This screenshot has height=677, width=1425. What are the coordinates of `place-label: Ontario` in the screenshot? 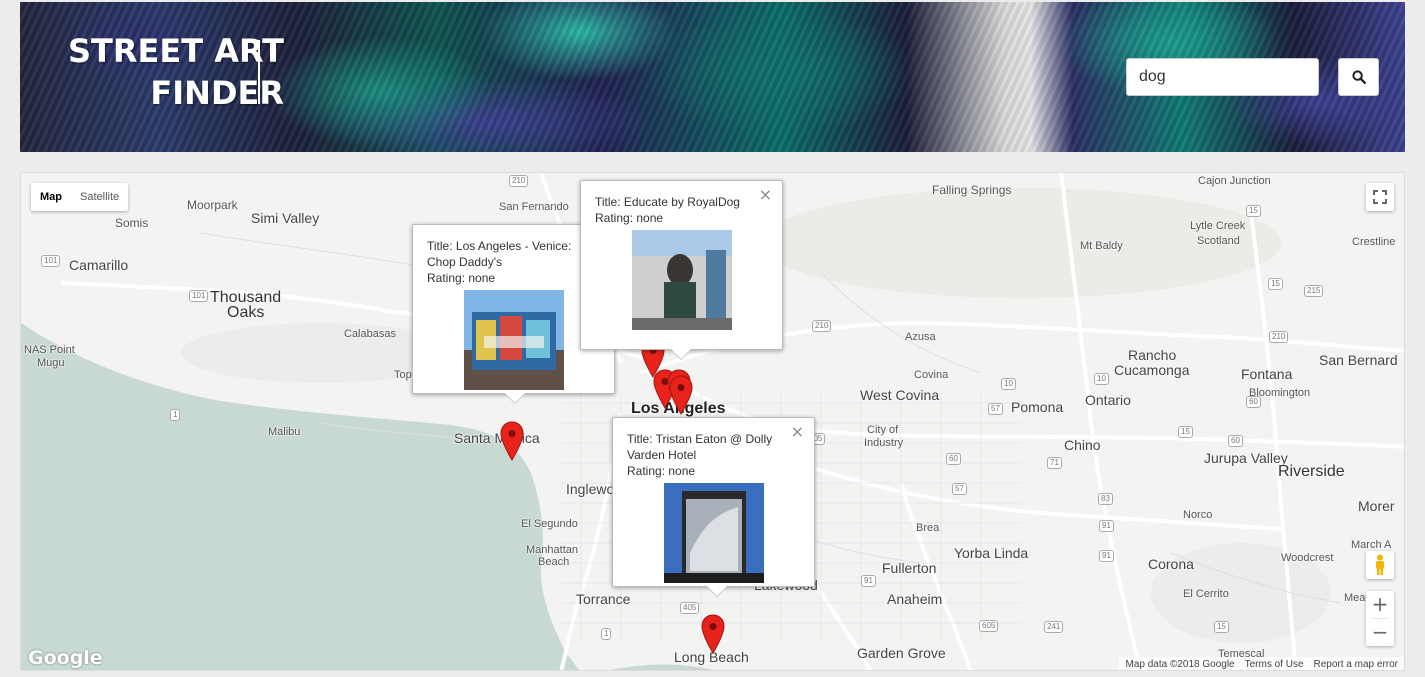 It's located at (1108, 400).